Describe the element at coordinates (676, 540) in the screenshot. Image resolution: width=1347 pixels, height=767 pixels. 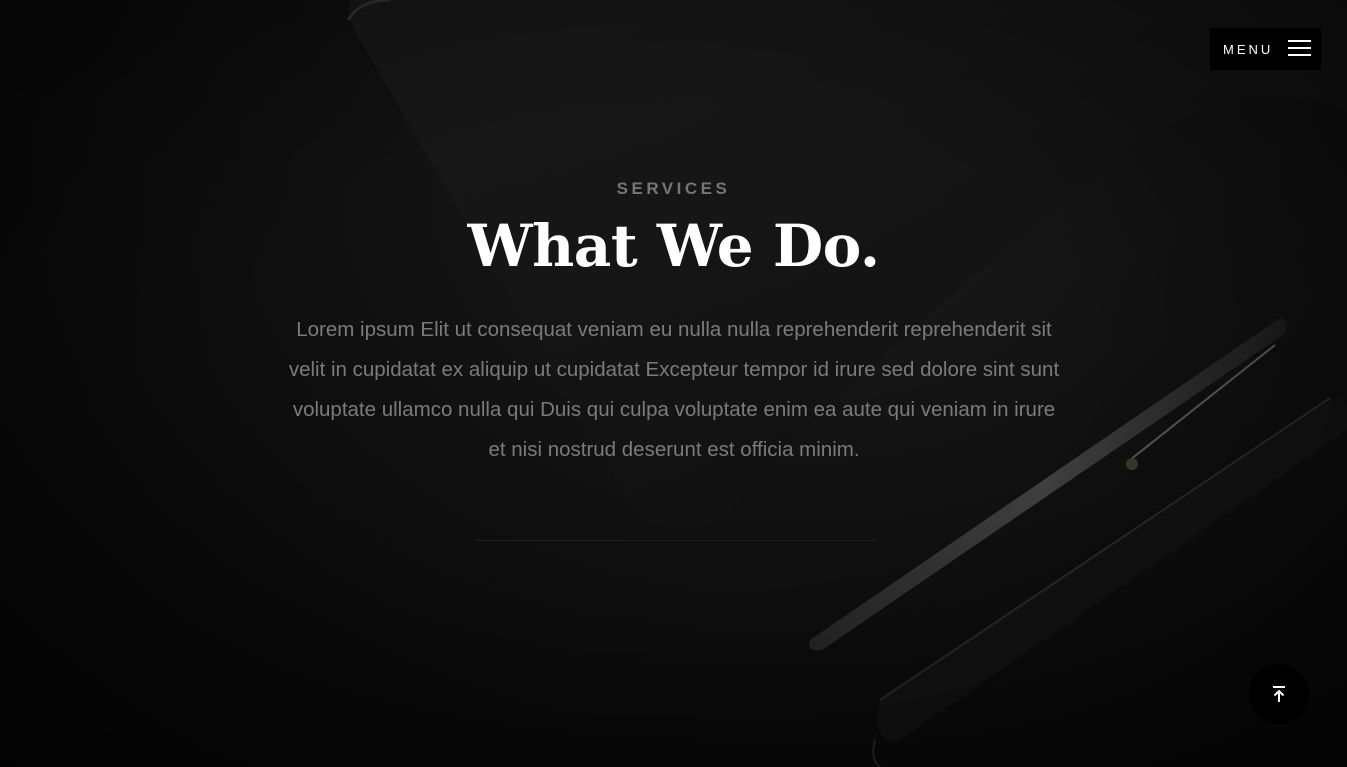
I see `section-divider` at that location.